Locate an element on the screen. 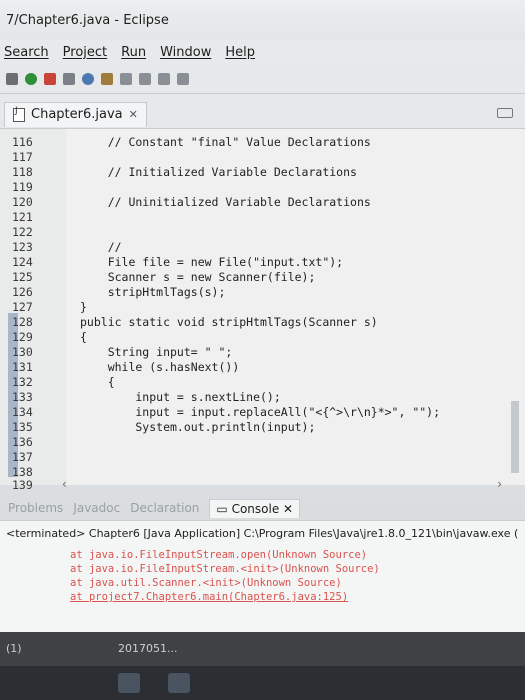  line-number: 139 is located at coordinates (22, 485).